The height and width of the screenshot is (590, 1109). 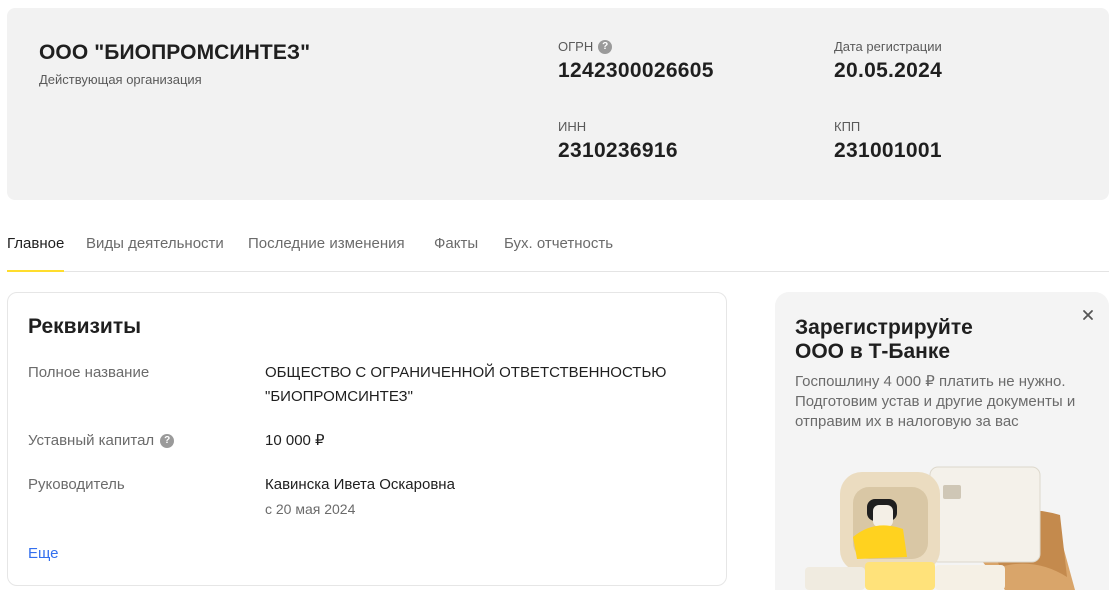 What do you see at coordinates (888, 46) in the screenshot?
I see `reg-date-label: Дата регистрации` at bounding box center [888, 46].